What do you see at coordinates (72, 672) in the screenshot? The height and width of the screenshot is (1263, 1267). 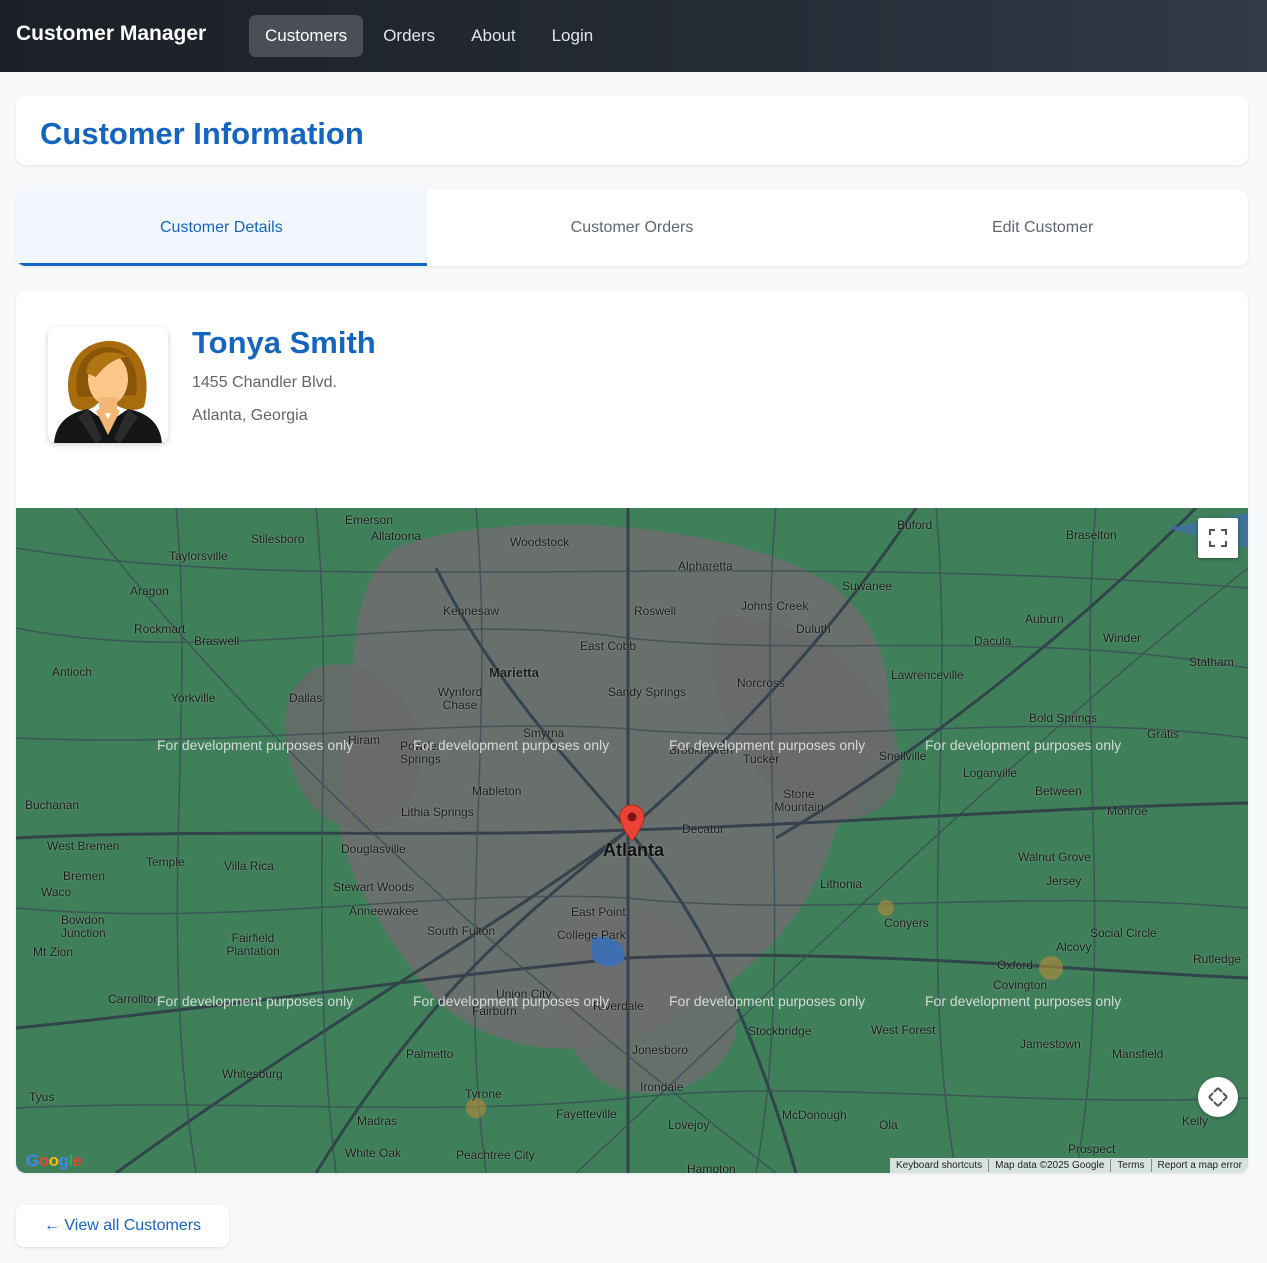 I see `map-label: Antioch` at bounding box center [72, 672].